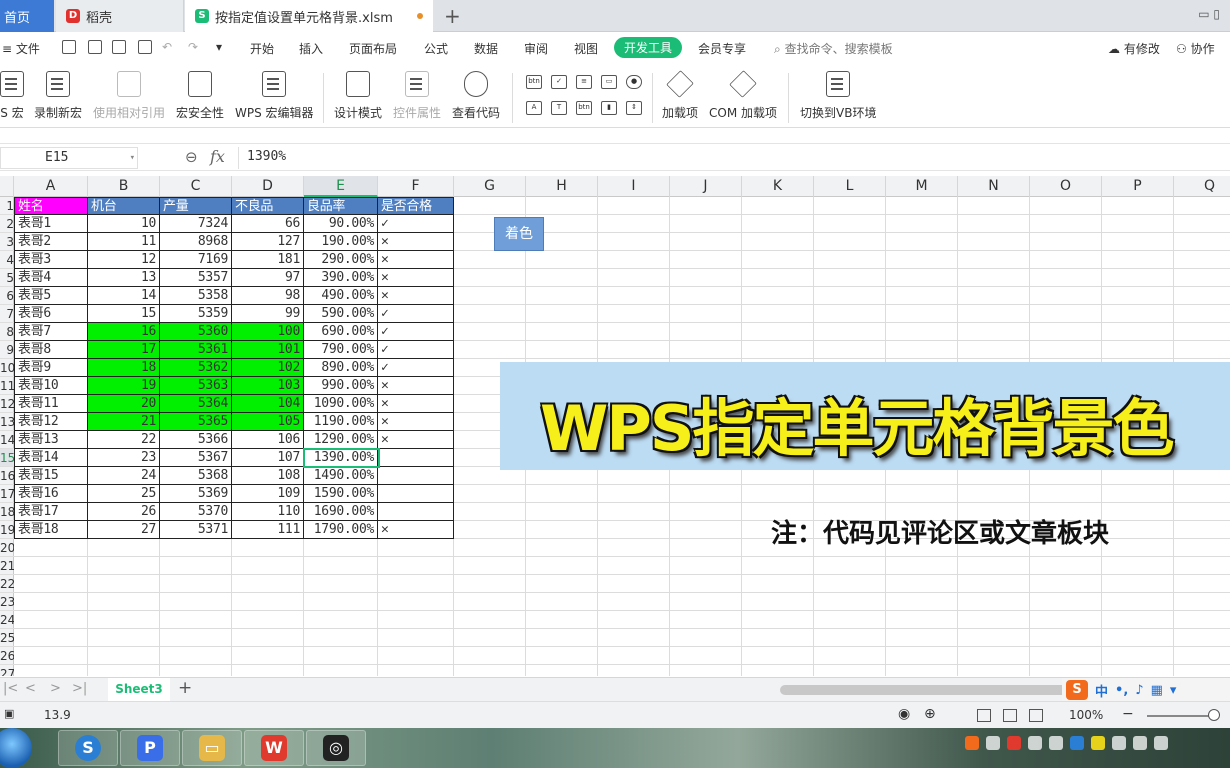  Describe the element at coordinates (268, 368) in the screenshot. I see `table-cell-defects: 102` at that location.